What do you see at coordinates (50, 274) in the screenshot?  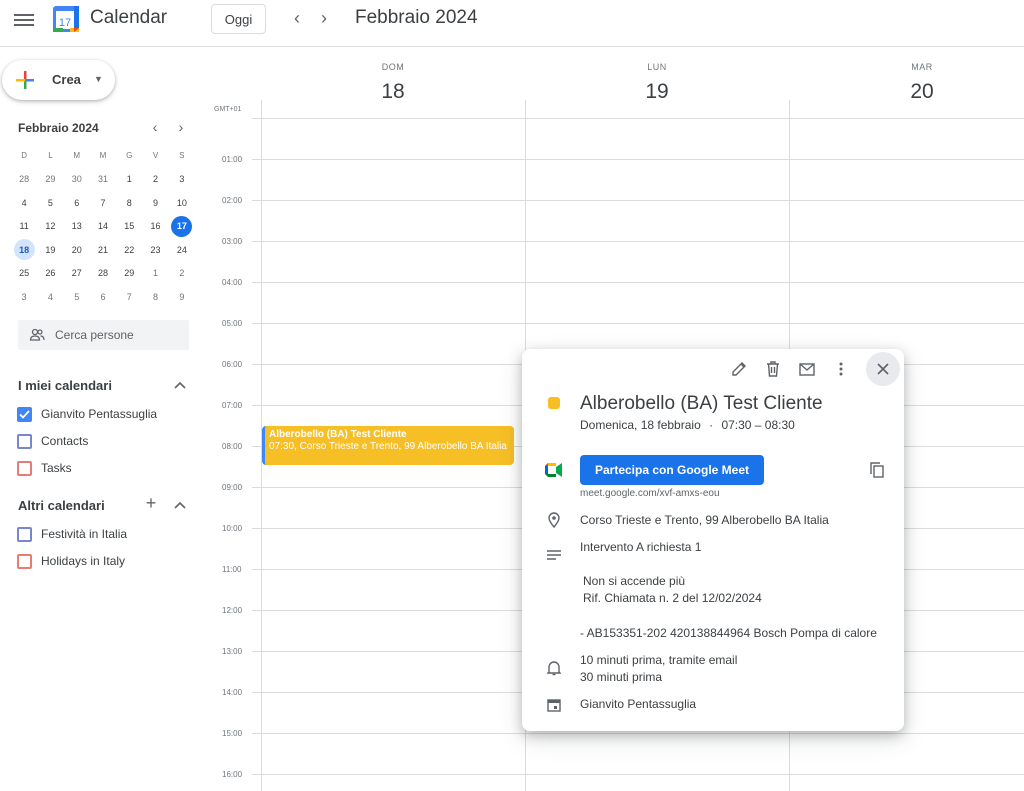 I see `mini-day: 26` at bounding box center [50, 274].